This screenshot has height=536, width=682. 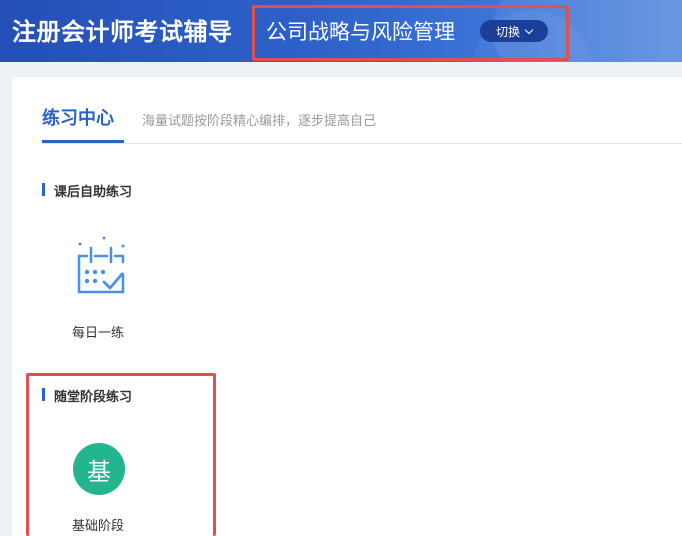 I want to click on section-title-stage-practice: 随堂阶段练习, so click(x=93, y=397).